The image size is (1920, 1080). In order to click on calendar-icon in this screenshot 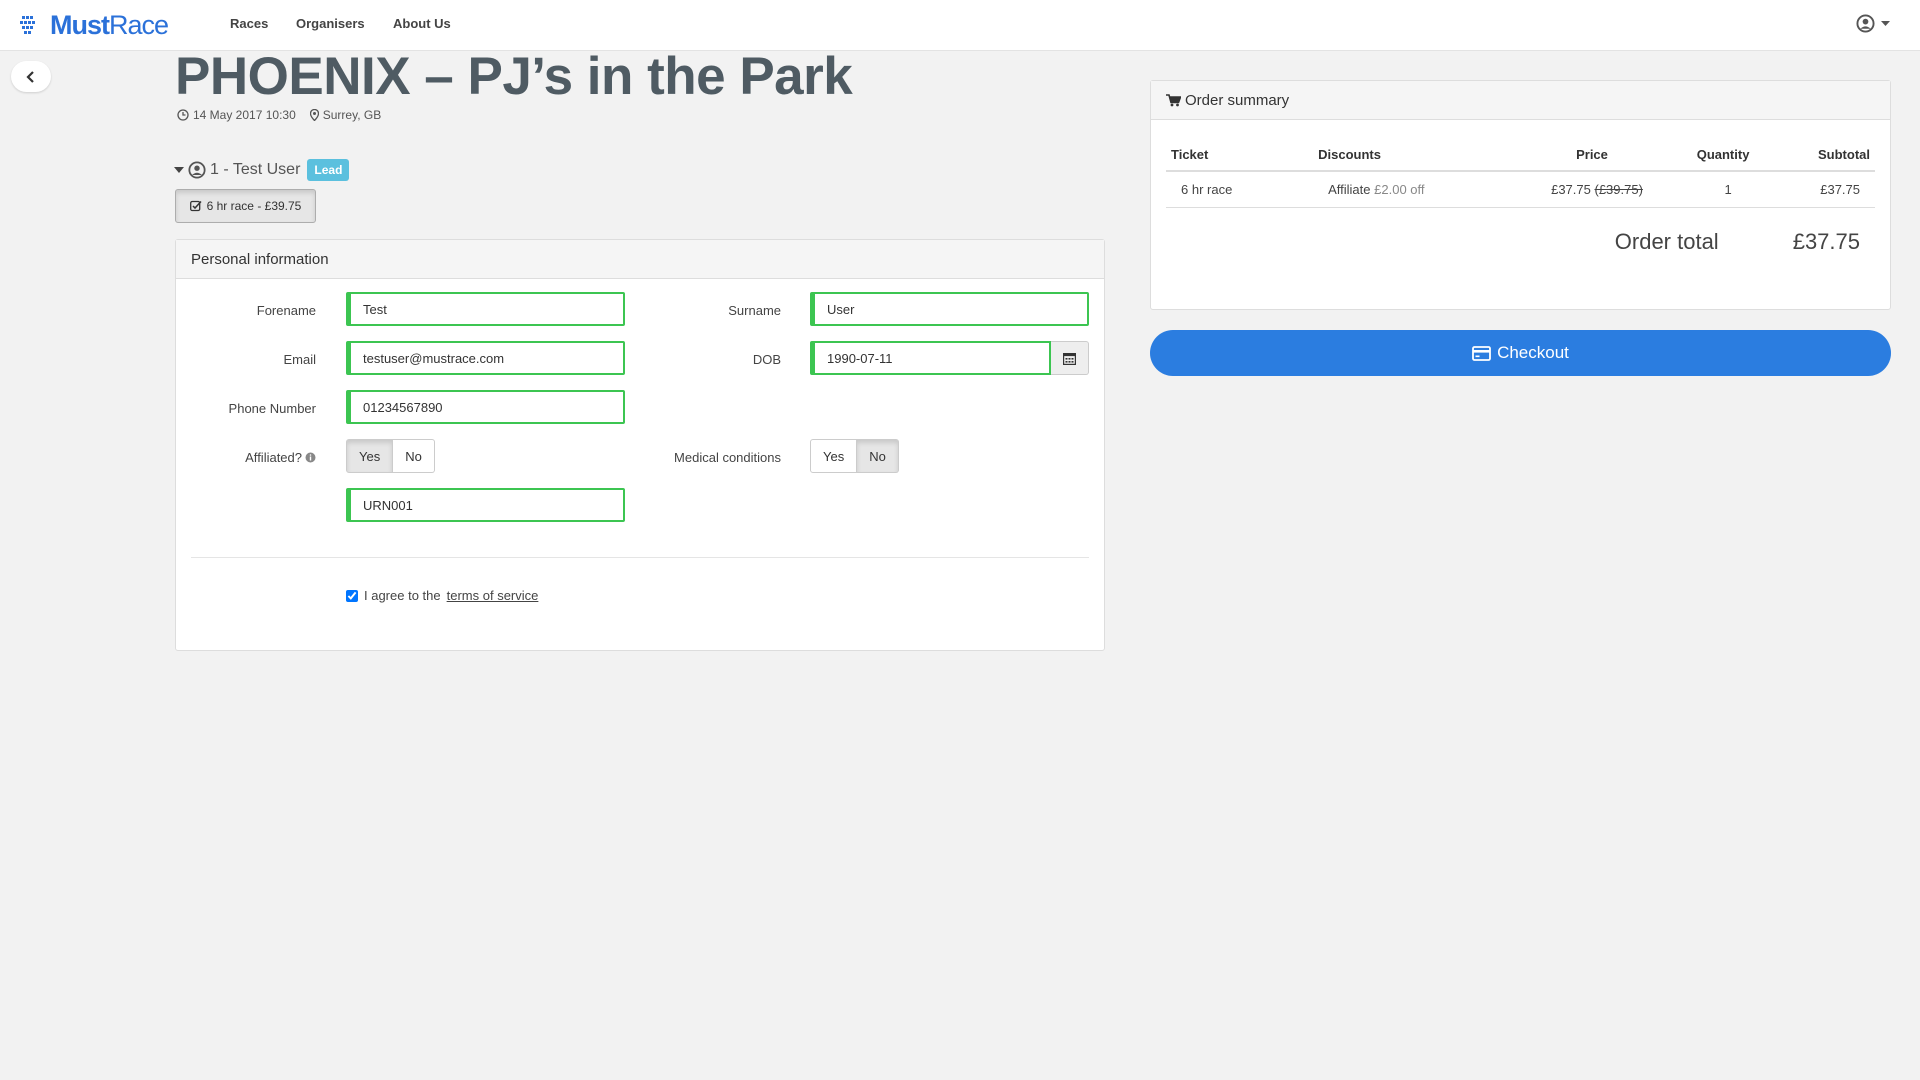, I will do `click(1069, 358)`.